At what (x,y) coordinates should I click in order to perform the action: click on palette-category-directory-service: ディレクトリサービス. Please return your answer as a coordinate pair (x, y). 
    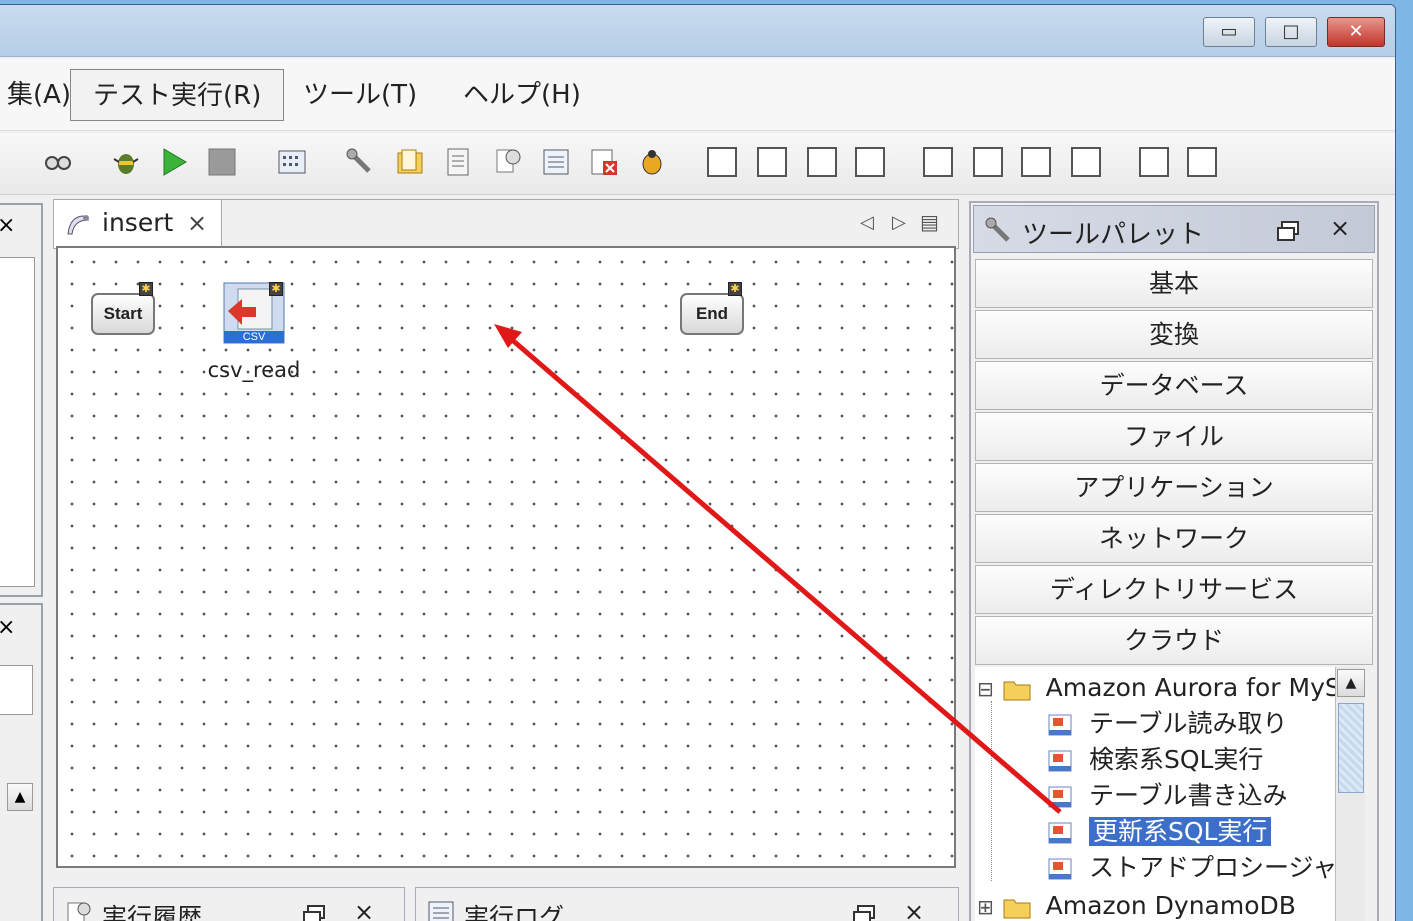
    Looking at the image, I should click on (1174, 589).